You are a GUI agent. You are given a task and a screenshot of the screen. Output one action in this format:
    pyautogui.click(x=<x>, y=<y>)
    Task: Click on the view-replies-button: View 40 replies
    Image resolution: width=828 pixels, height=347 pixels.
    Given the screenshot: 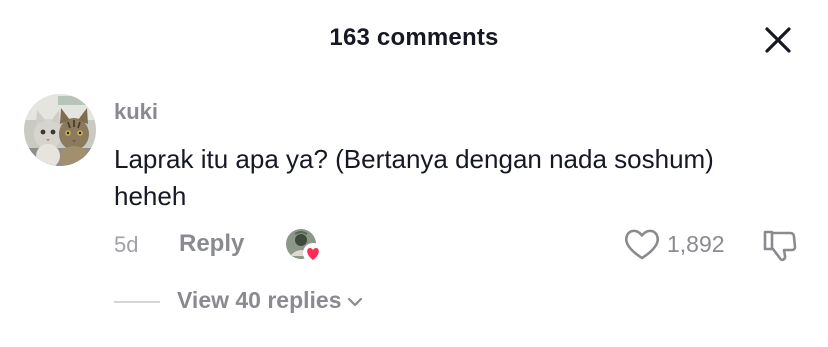 What is the action you would take?
    pyautogui.click(x=270, y=300)
    